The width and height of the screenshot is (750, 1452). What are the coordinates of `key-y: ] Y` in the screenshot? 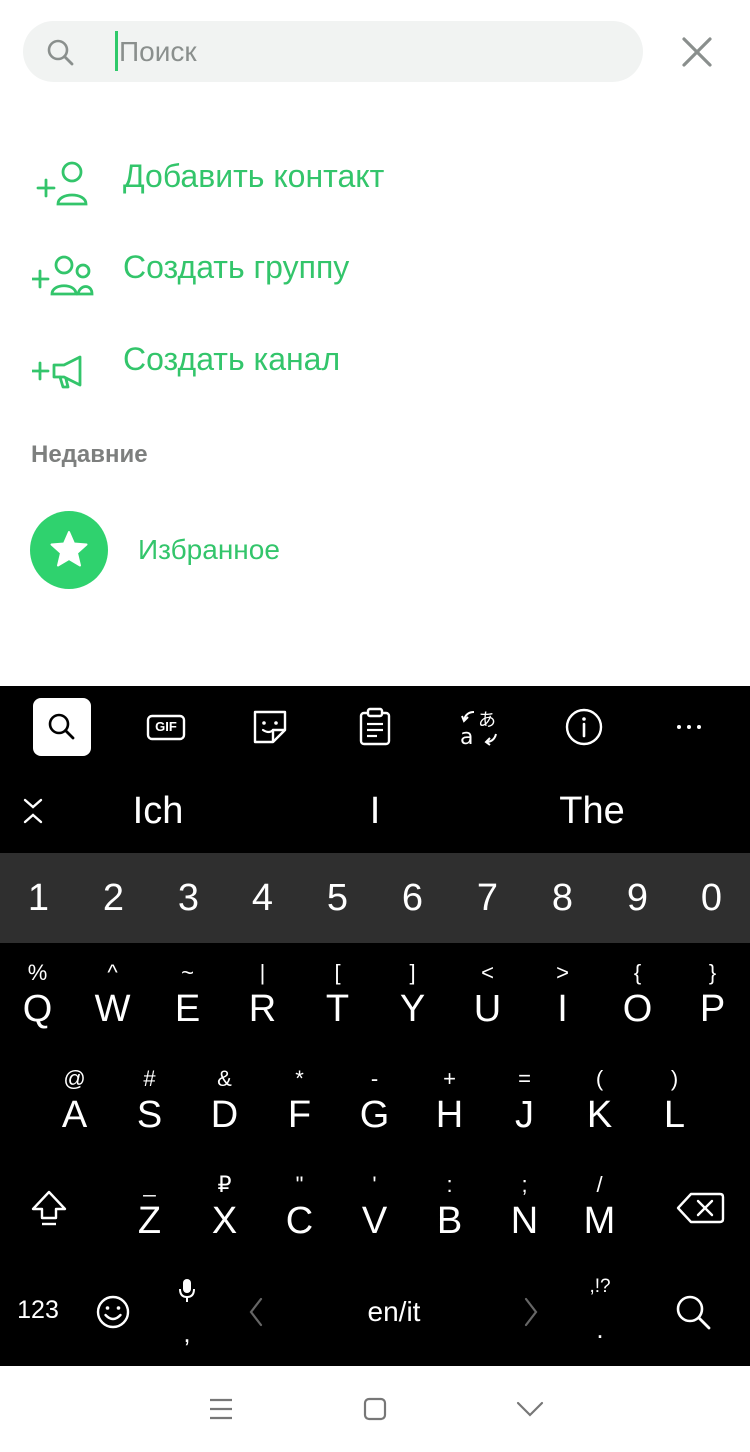 It's located at (412, 994).